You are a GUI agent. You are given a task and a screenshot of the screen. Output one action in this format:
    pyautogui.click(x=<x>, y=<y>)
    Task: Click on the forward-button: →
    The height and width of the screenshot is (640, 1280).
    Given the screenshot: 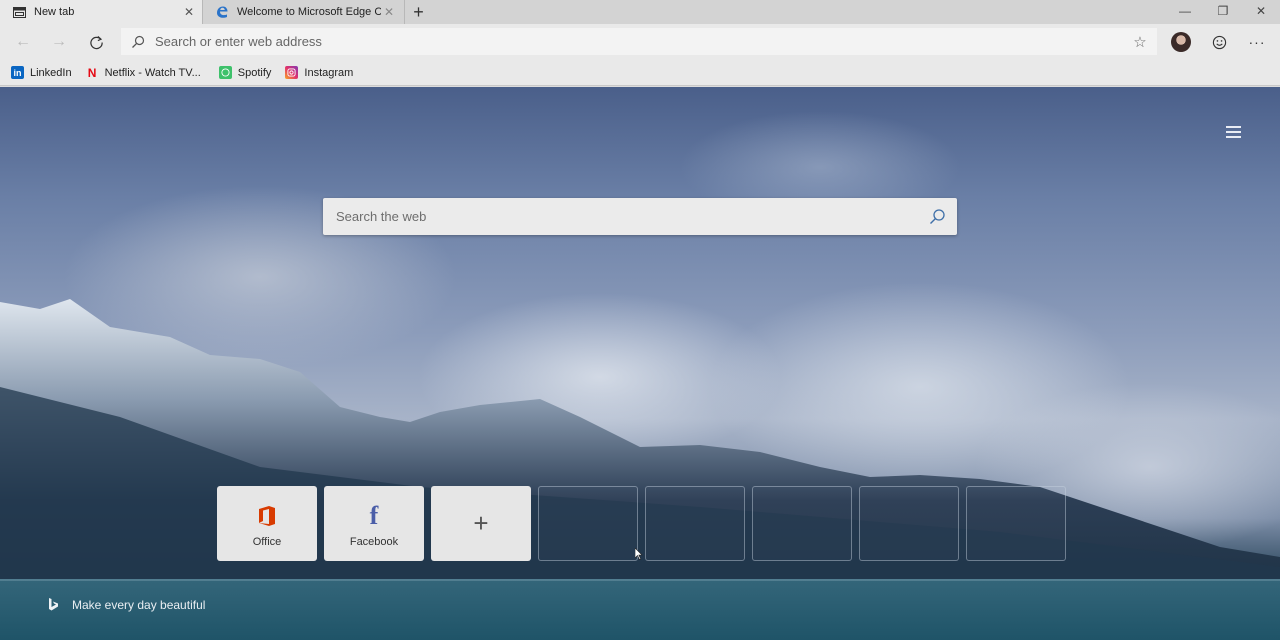 What is the action you would take?
    pyautogui.click(x=59, y=42)
    